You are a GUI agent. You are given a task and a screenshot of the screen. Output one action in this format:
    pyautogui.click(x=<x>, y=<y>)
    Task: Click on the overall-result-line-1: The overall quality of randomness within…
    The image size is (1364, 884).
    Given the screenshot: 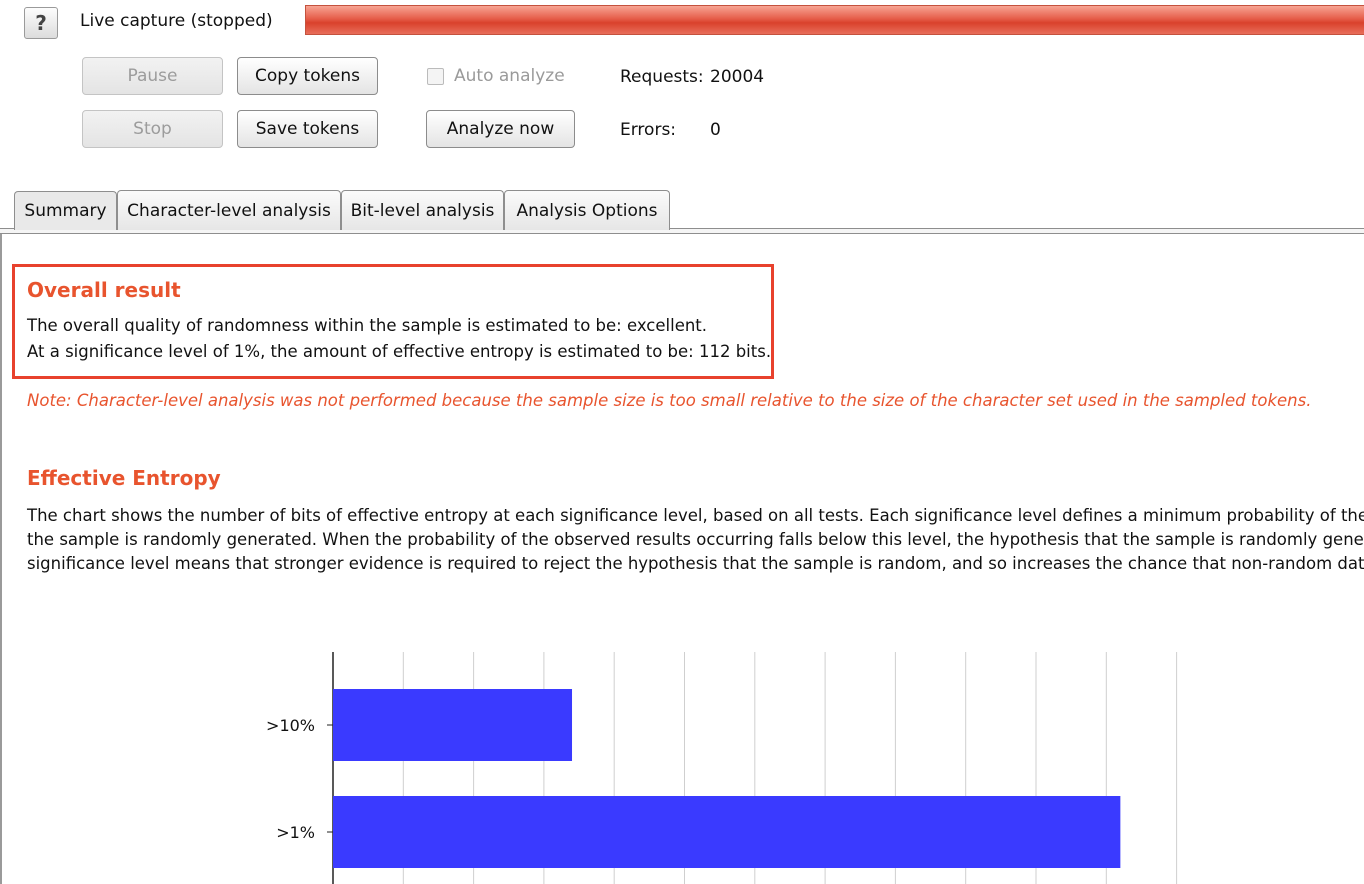 What is the action you would take?
    pyautogui.click(x=367, y=325)
    